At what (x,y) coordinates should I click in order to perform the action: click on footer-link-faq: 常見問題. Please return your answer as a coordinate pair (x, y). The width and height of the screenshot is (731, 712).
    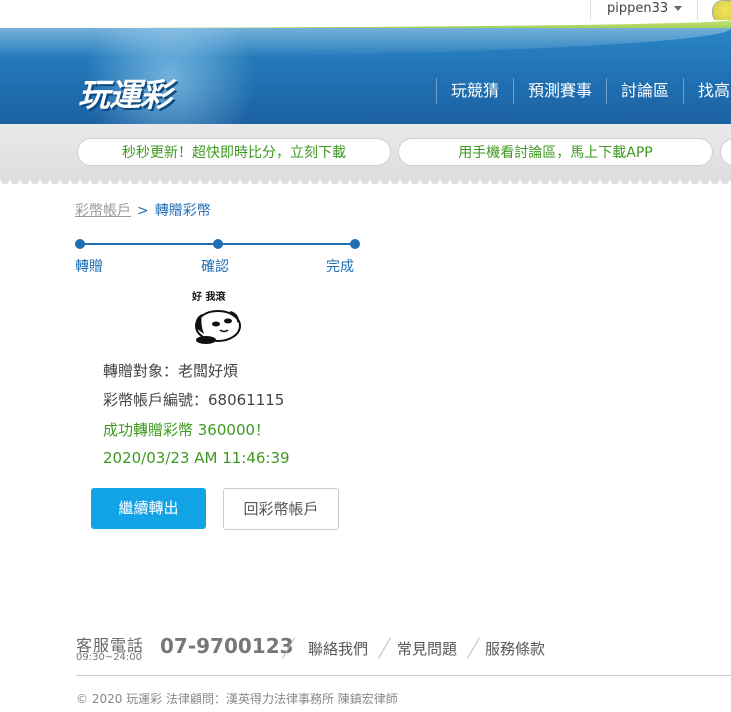
    Looking at the image, I should click on (427, 648).